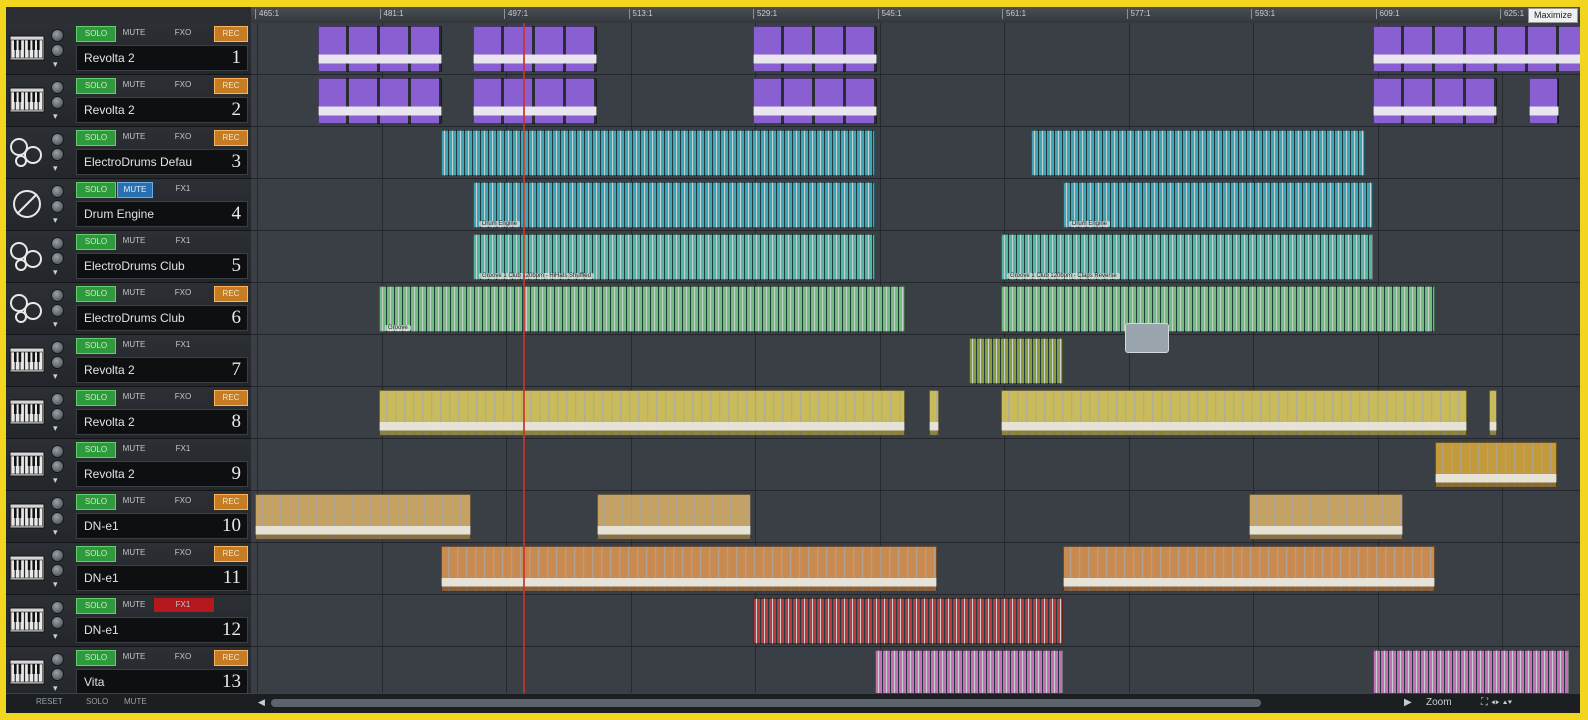 This screenshot has width=1588, height=720. What do you see at coordinates (674, 257) in the screenshot?
I see `midi-clip: Groove 1 Club 120bpm - HiHats Shuffled` at bounding box center [674, 257].